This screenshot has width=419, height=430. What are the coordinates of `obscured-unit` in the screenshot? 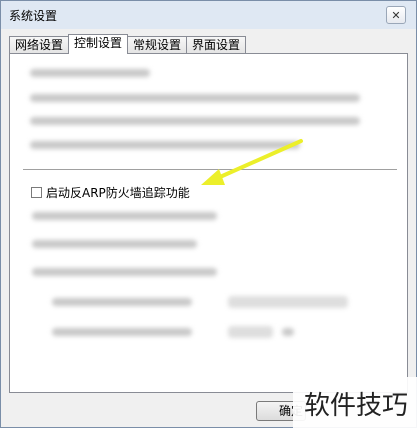 It's located at (288, 332).